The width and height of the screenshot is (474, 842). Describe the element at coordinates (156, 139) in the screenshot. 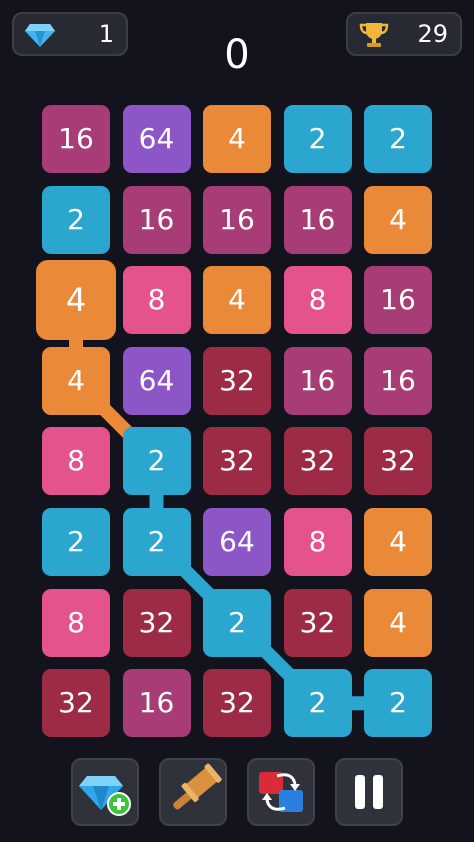

I see `tile-r1-c2: 64` at that location.